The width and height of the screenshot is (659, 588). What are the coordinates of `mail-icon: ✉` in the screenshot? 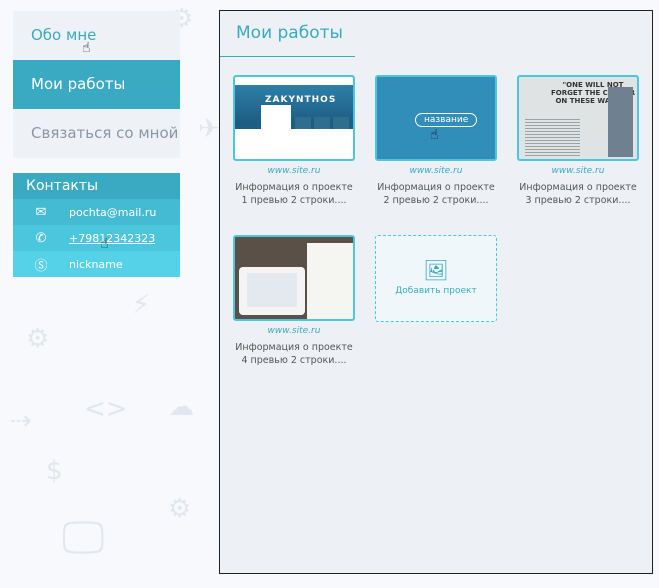 It's located at (41, 212).